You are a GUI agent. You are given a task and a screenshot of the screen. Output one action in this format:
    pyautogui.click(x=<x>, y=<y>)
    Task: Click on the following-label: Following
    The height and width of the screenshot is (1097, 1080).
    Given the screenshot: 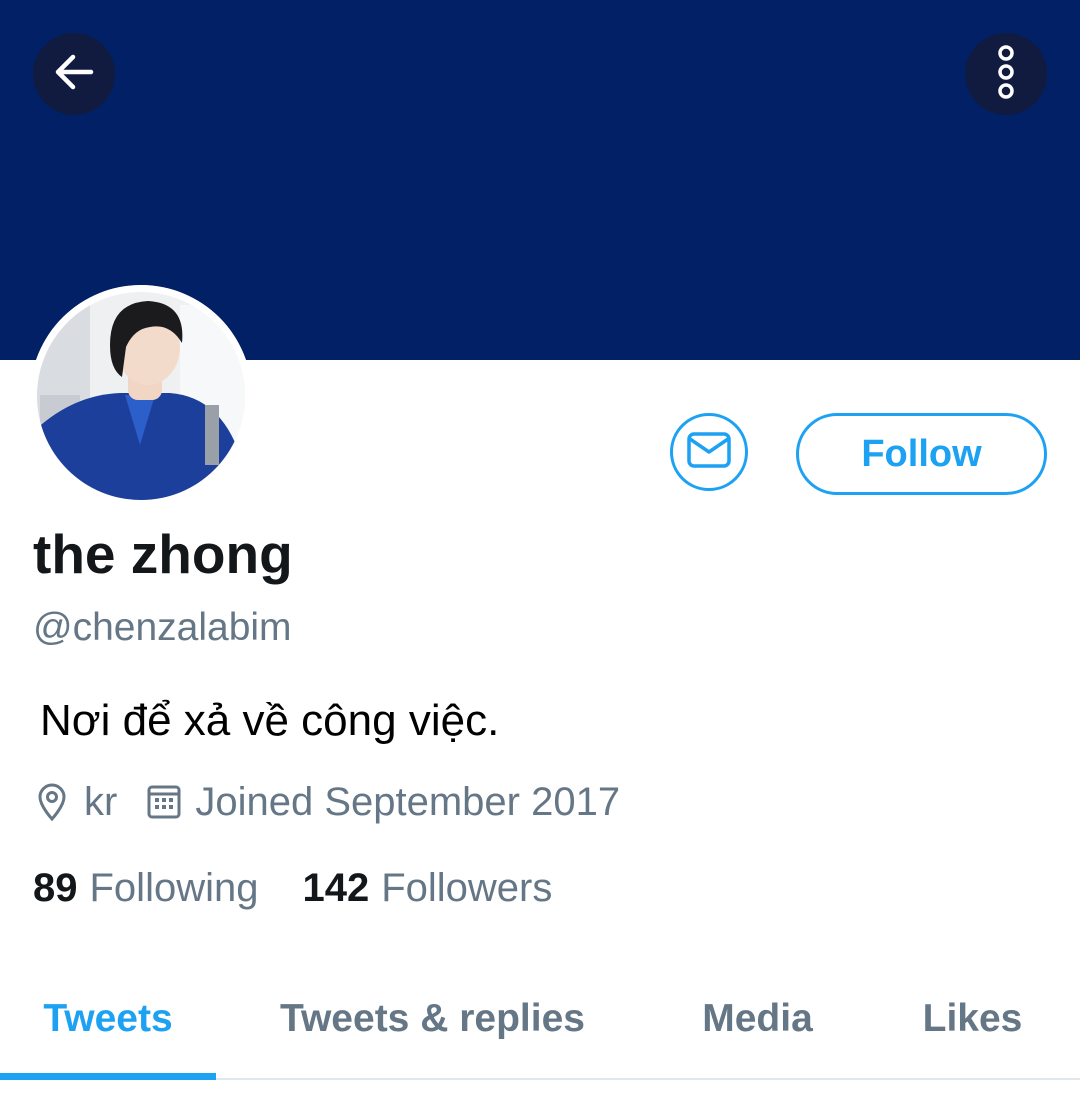 What is the action you would take?
    pyautogui.click(x=174, y=888)
    